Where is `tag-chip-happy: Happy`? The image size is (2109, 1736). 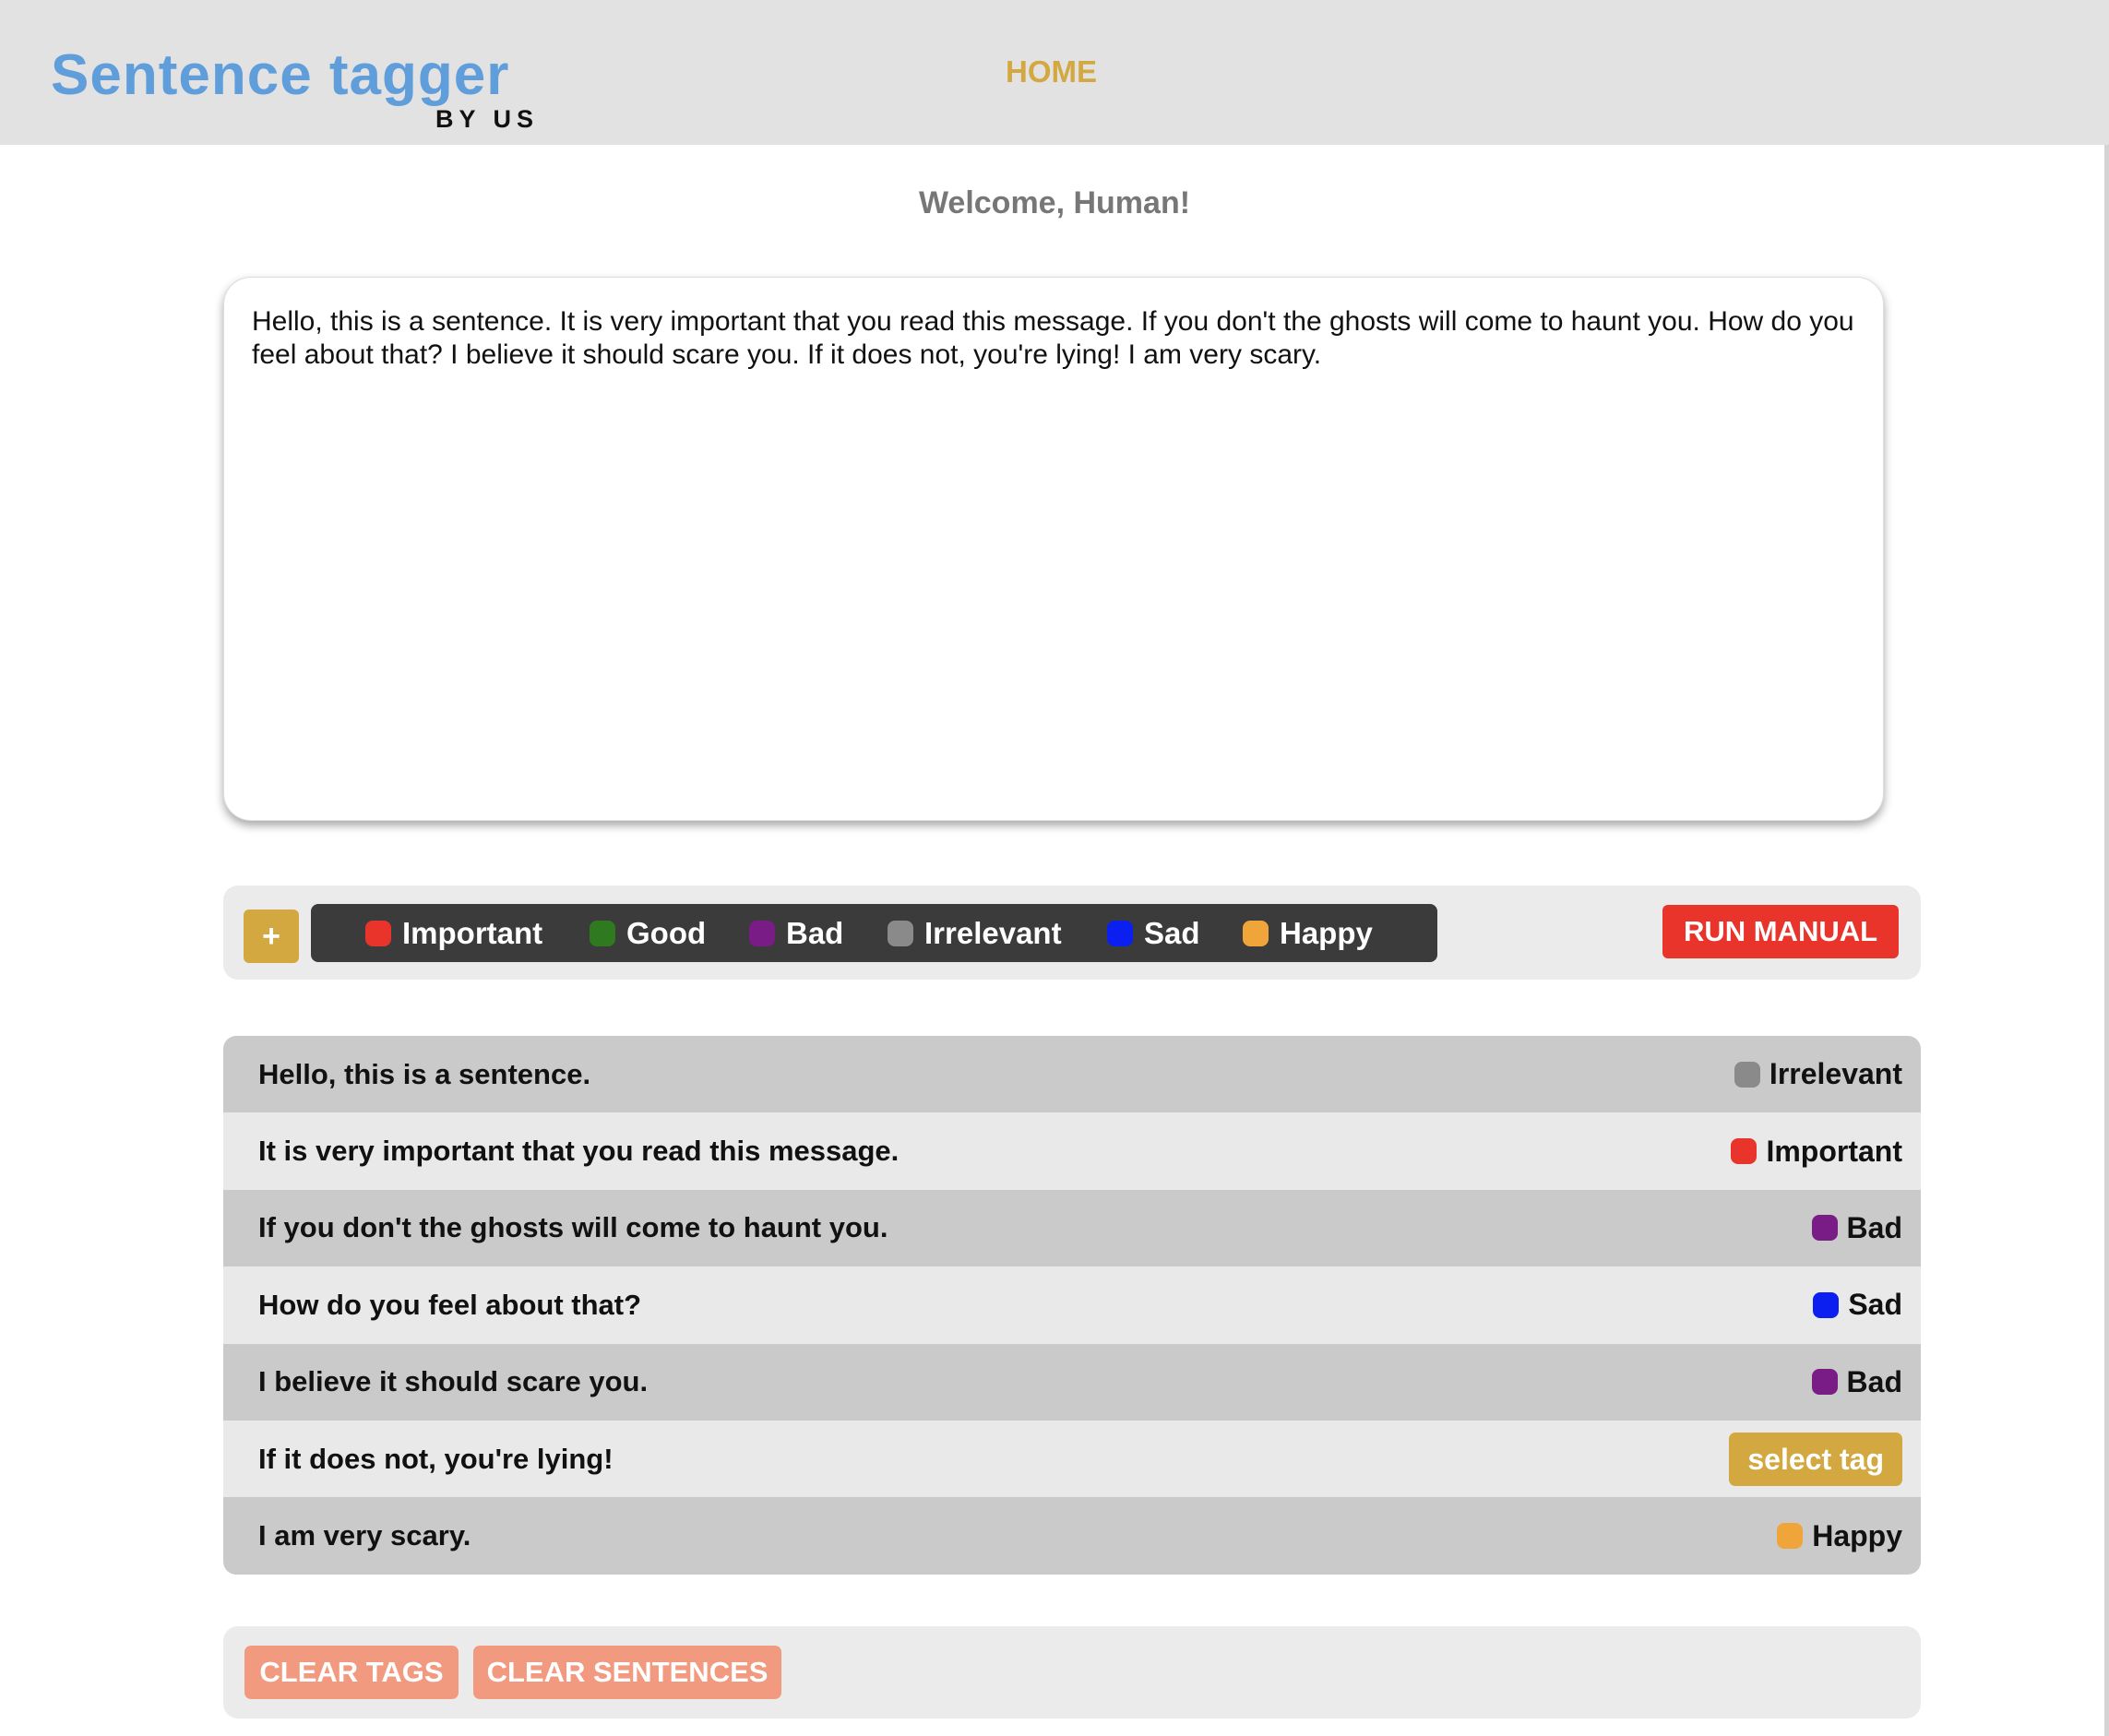 tag-chip-happy: Happy is located at coordinates (1308, 933).